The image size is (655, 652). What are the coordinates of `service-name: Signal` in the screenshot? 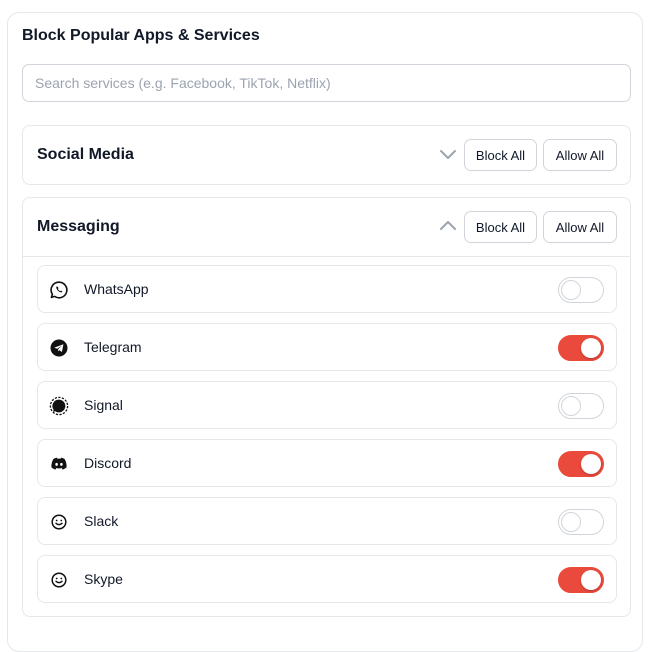 It's located at (103, 405).